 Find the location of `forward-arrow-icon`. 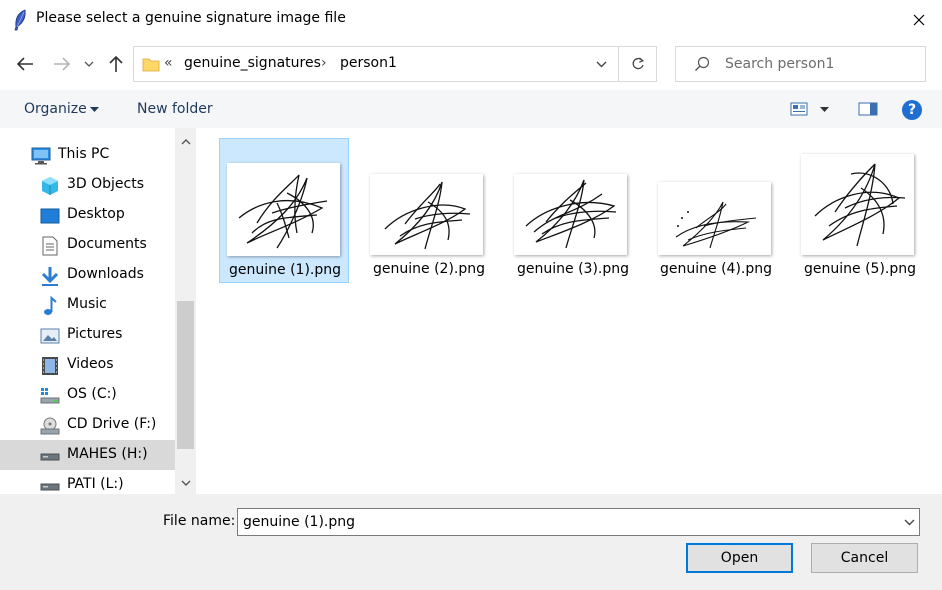

forward-arrow-icon is located at coordinates (62, 64).